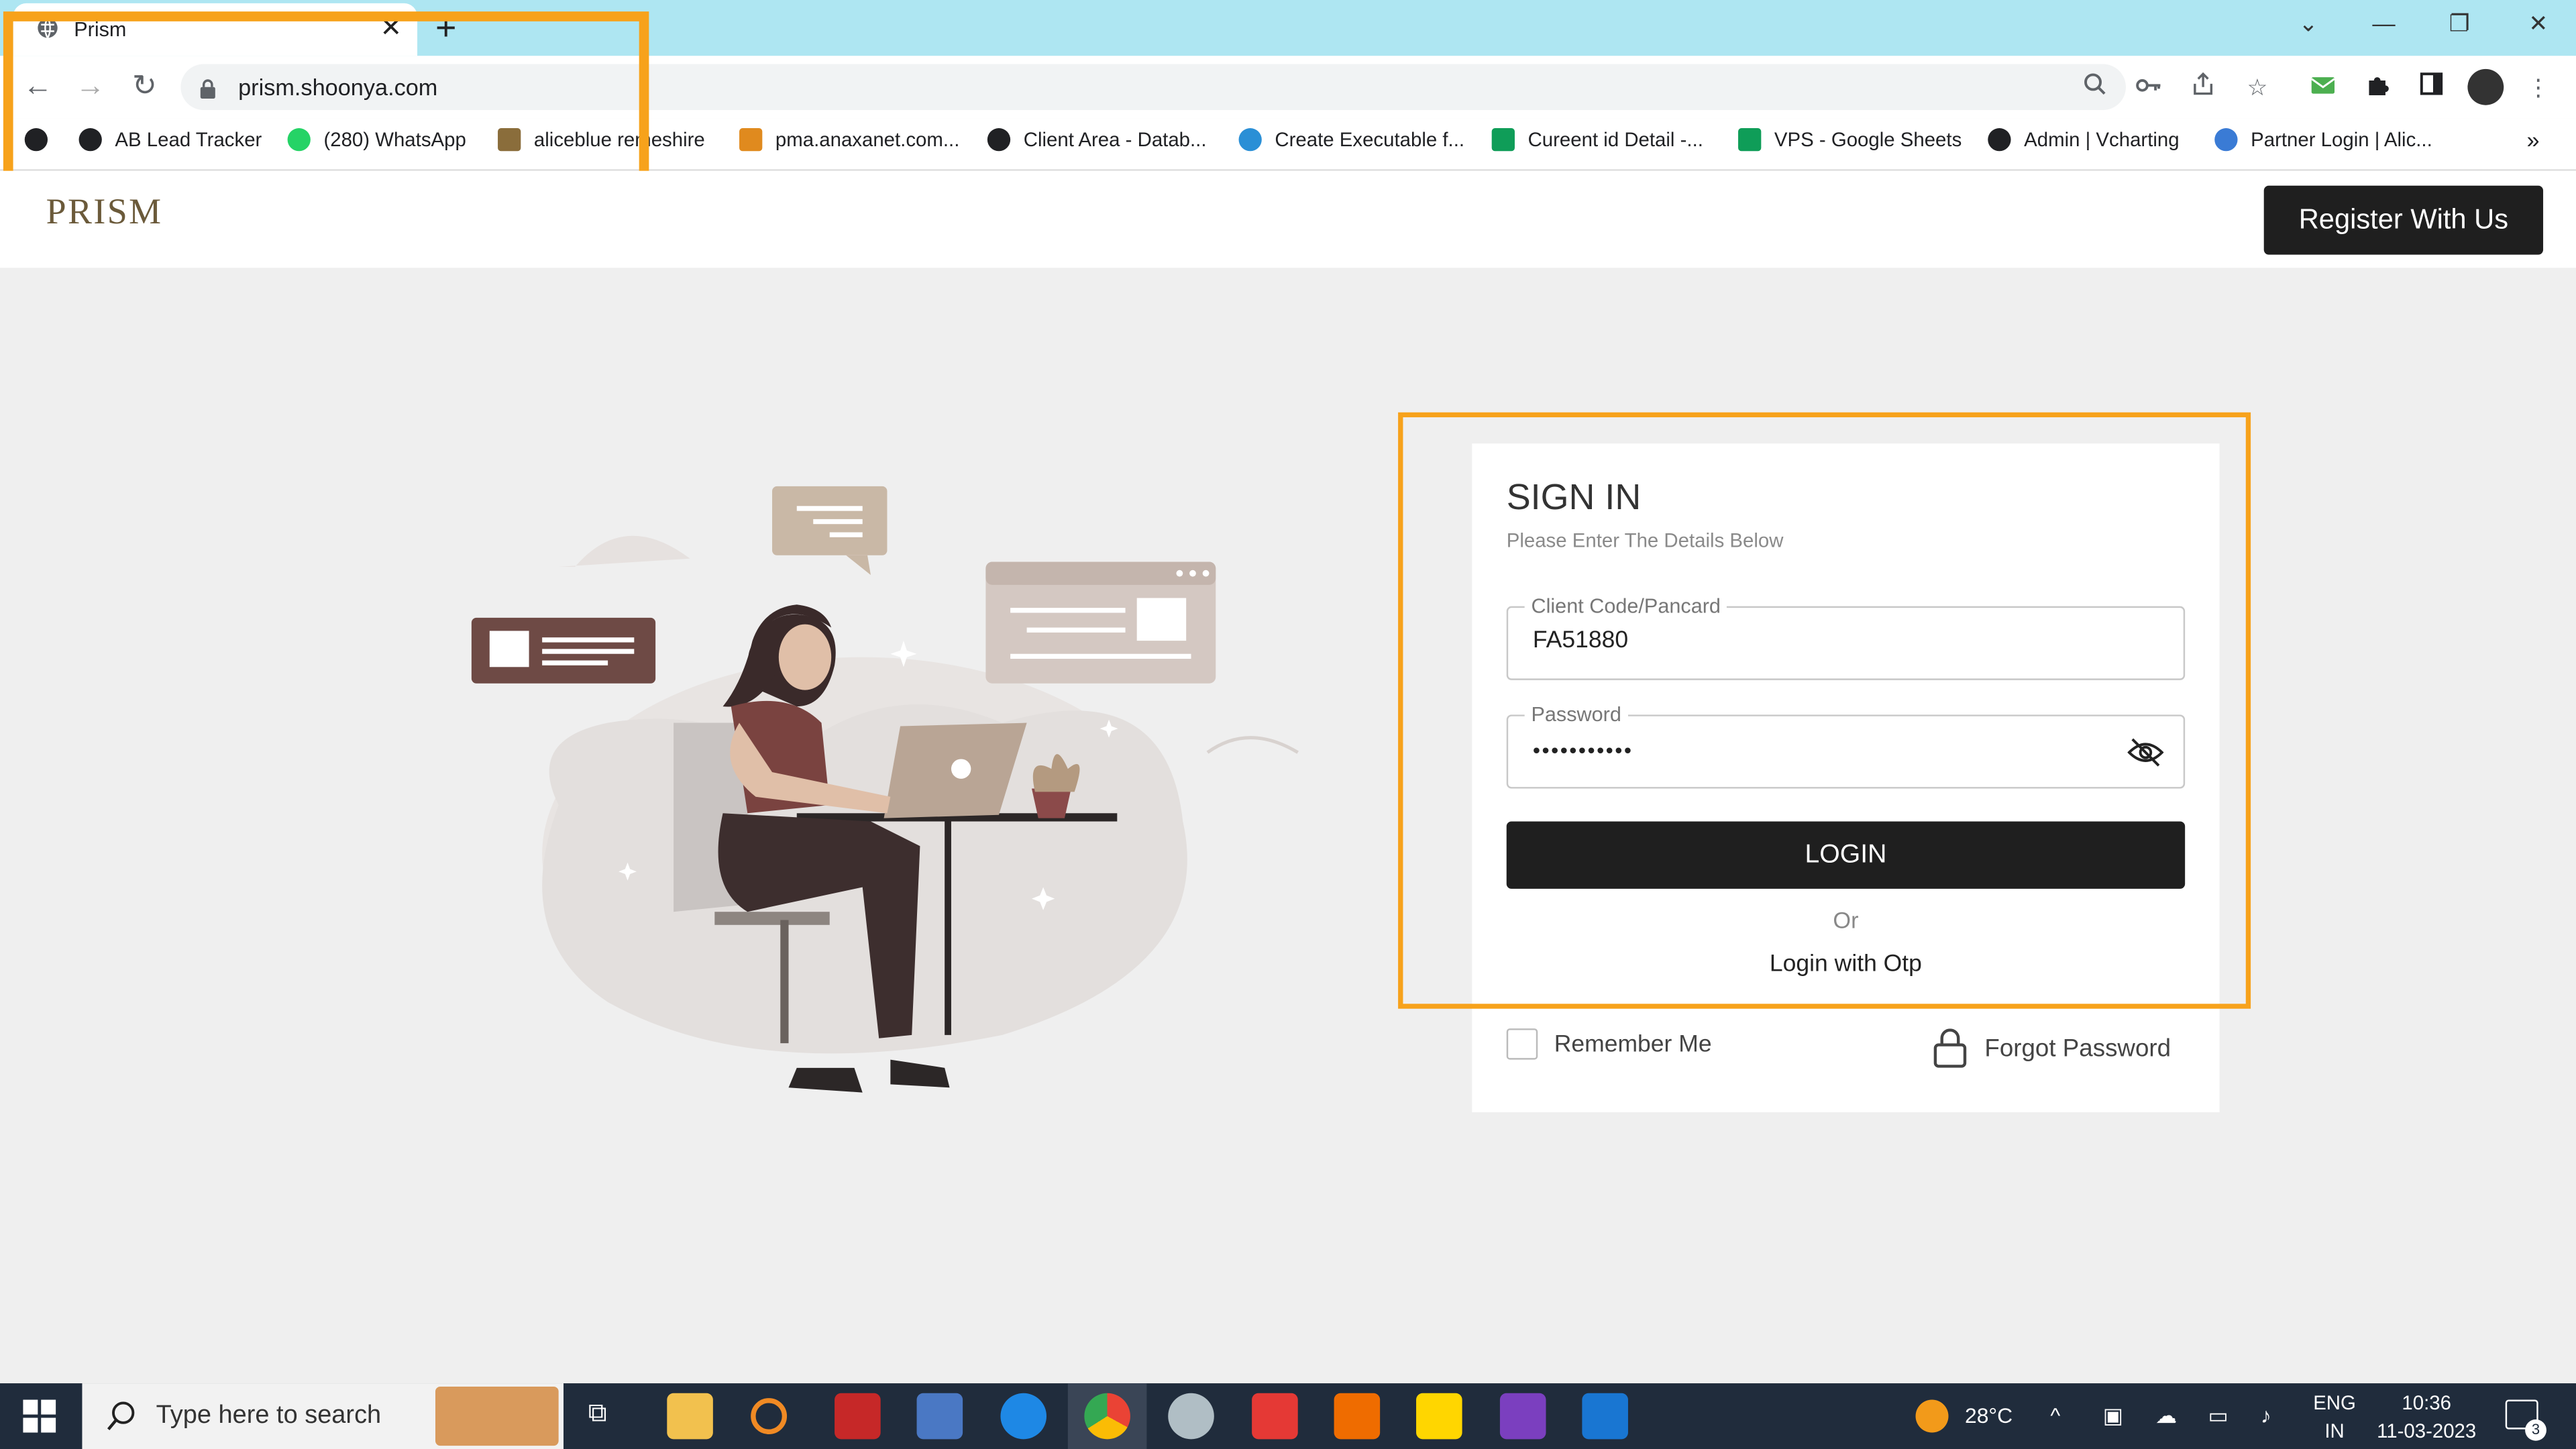  What do you see at coordinates (1275, 1416) in the screenshot?
I see `anydesk-icon` at bounding box center [1275, 1416].